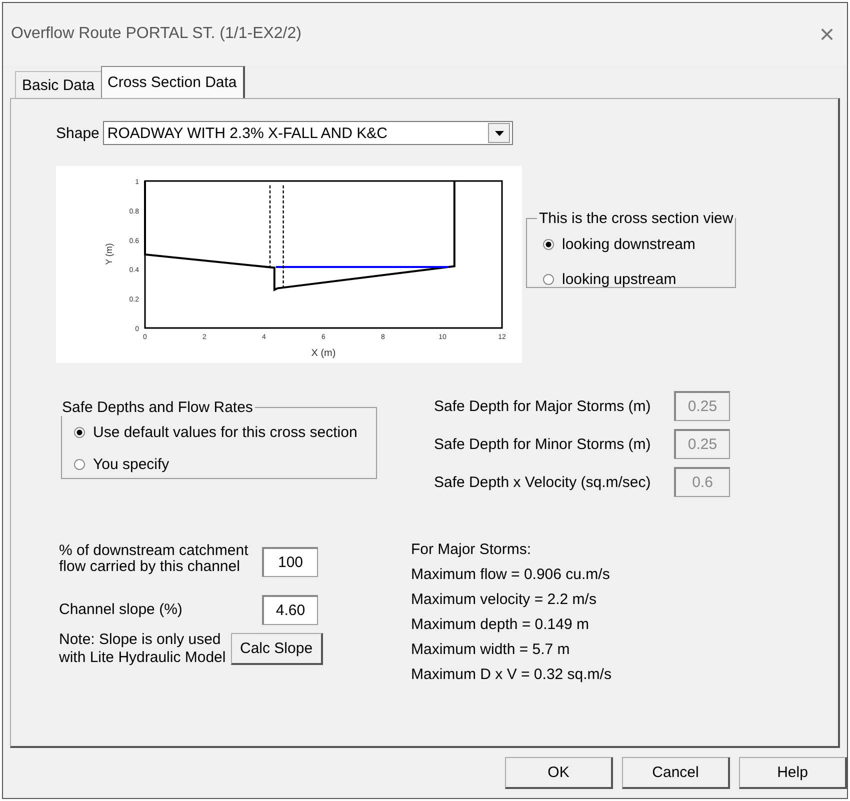 Image resolution: width=850 pixels, height=801 pixels. What do you see at coordinates (793, 773) in the screenshot?
I see `dialog-button: Help` at bounding box center [793, 773].